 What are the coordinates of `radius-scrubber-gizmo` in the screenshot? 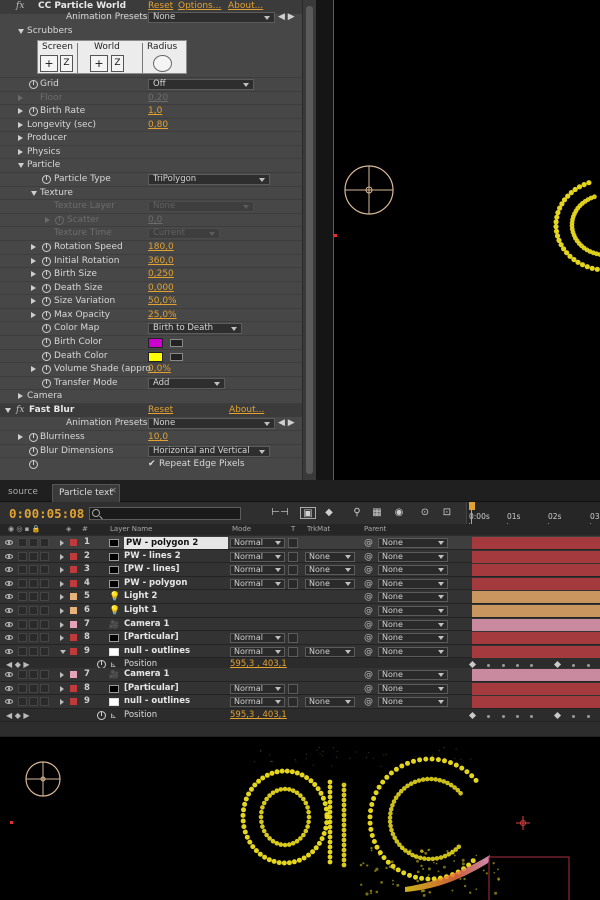 It's located at (369, 190).